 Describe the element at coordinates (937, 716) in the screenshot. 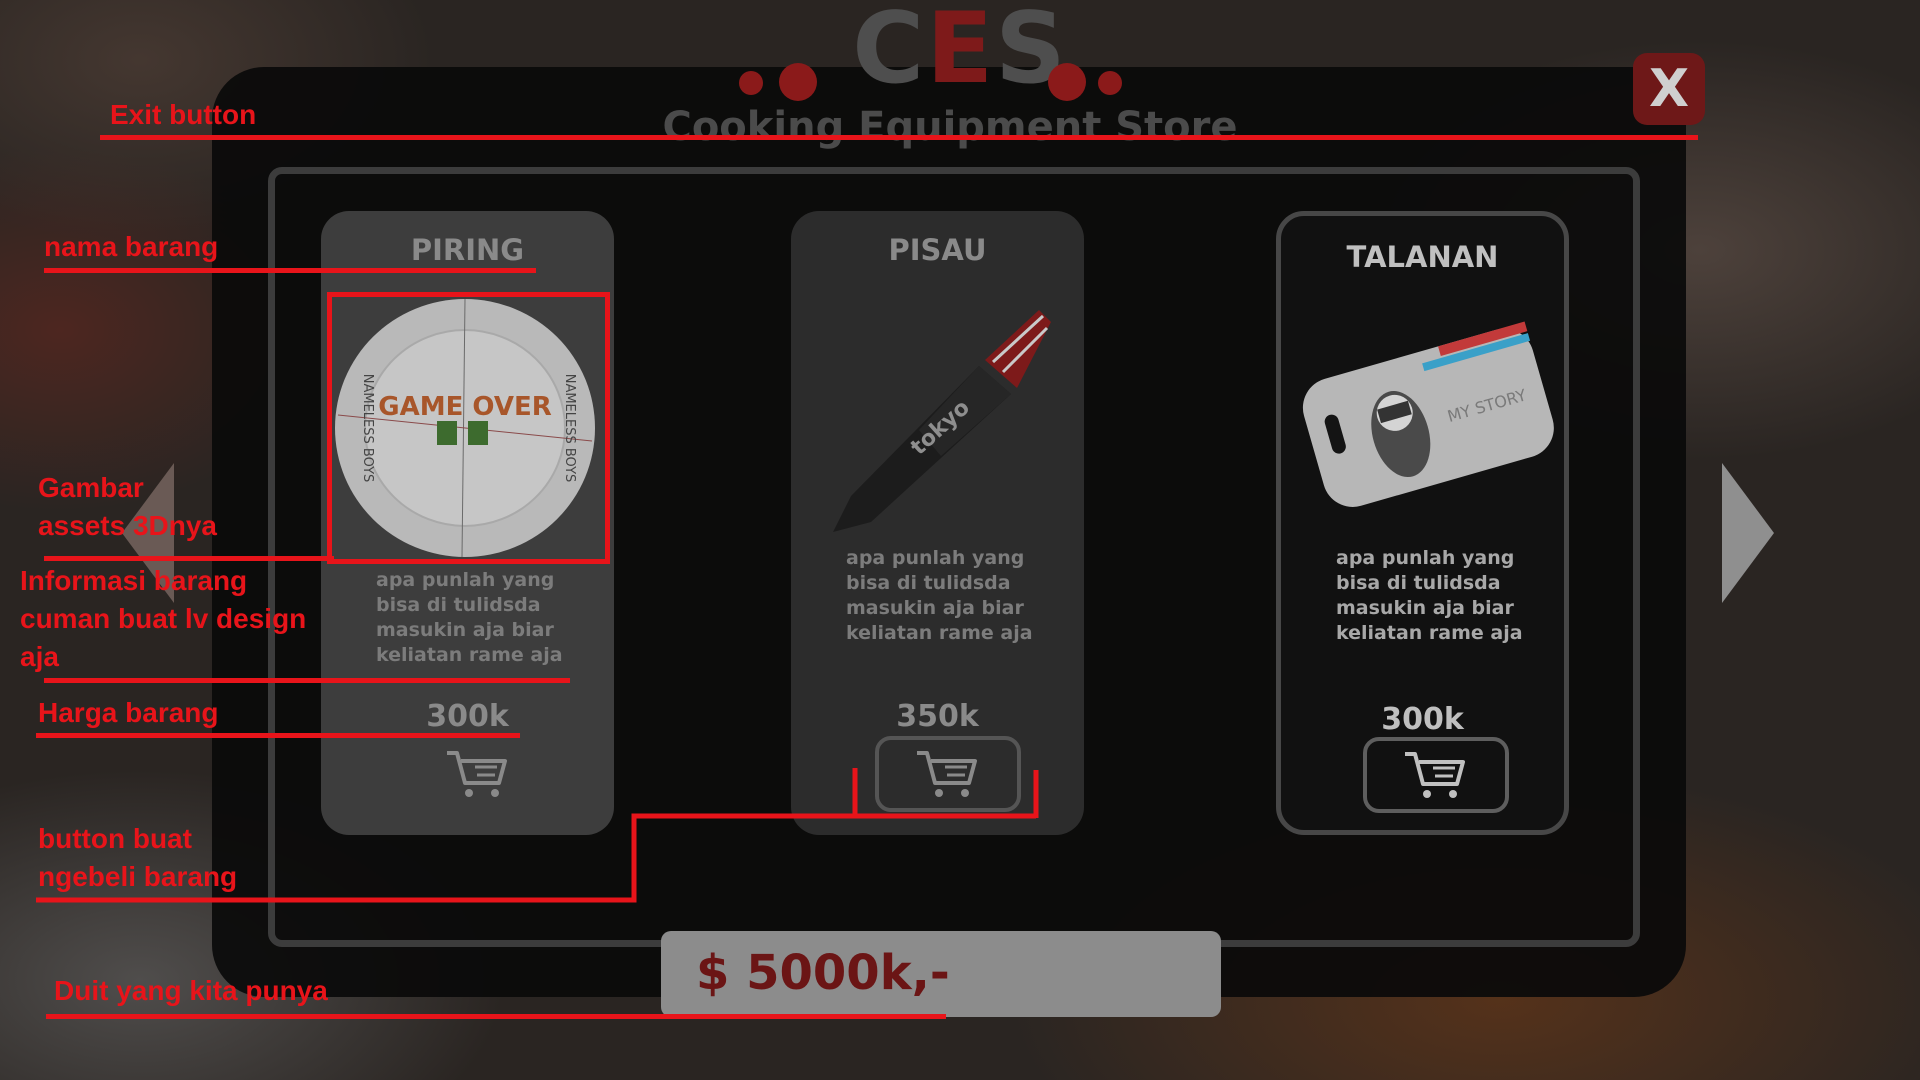

I see `item-price: 350k` at that location.